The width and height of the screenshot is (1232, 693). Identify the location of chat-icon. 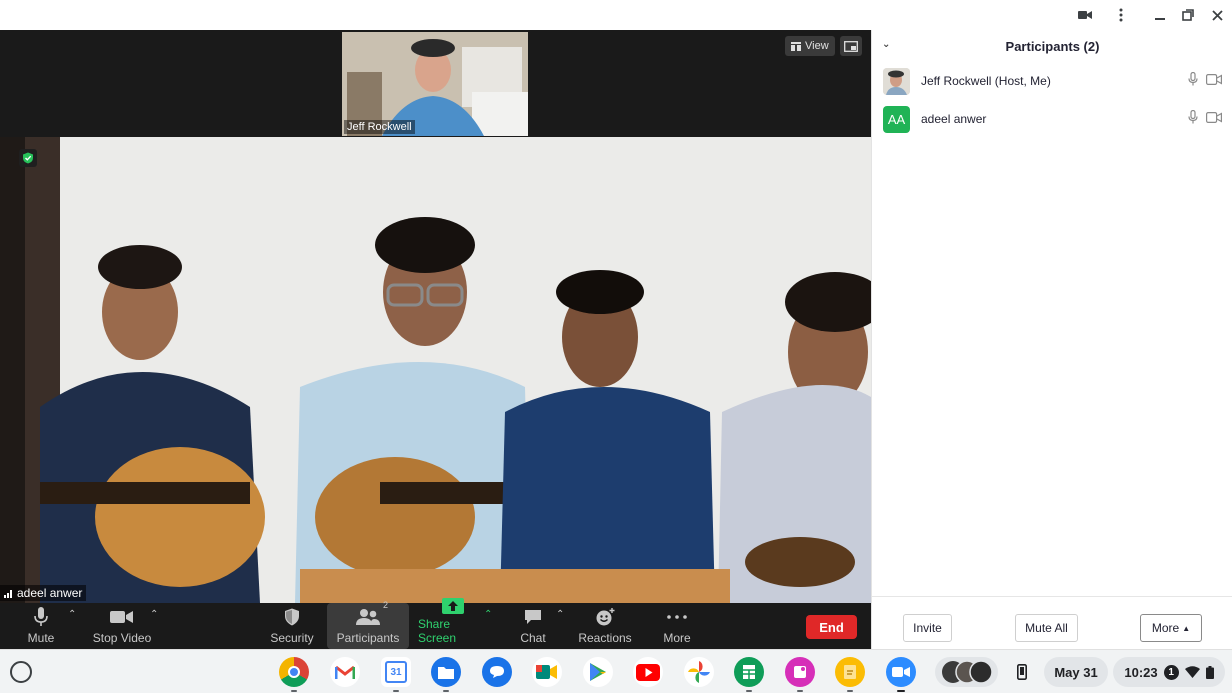
(533, 617).